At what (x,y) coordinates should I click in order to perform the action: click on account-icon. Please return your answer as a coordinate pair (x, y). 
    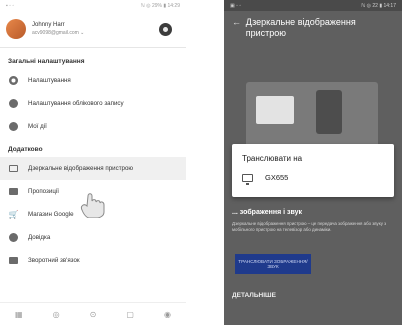
    Looking at the image, I should click on (13, 103).